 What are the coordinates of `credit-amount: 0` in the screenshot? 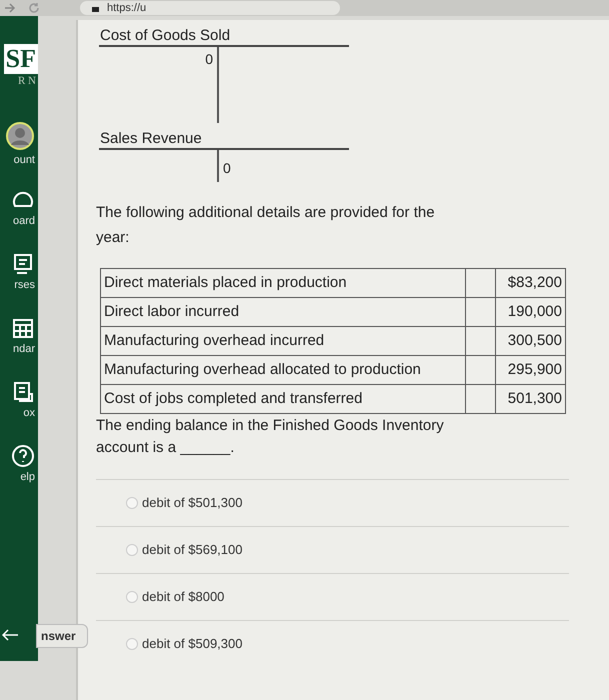 It's located at (227, 168).